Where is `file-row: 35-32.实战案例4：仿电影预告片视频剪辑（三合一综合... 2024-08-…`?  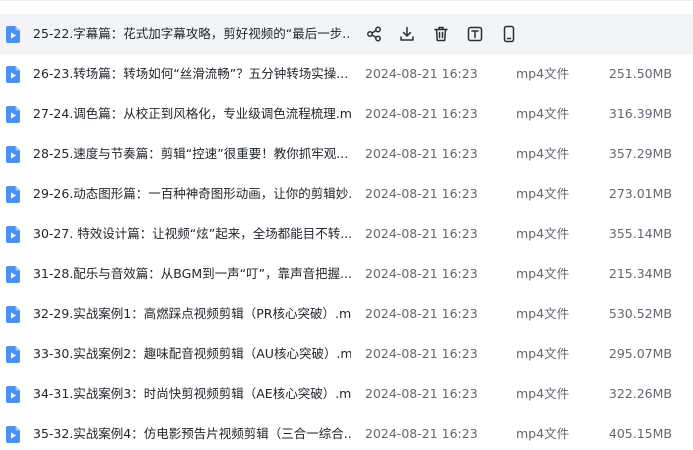 file-row: 35-32.实战案例4：仿电影预告片视频剪辑（三合一综合... 2024-08-… is located at coordinates (346, 432).